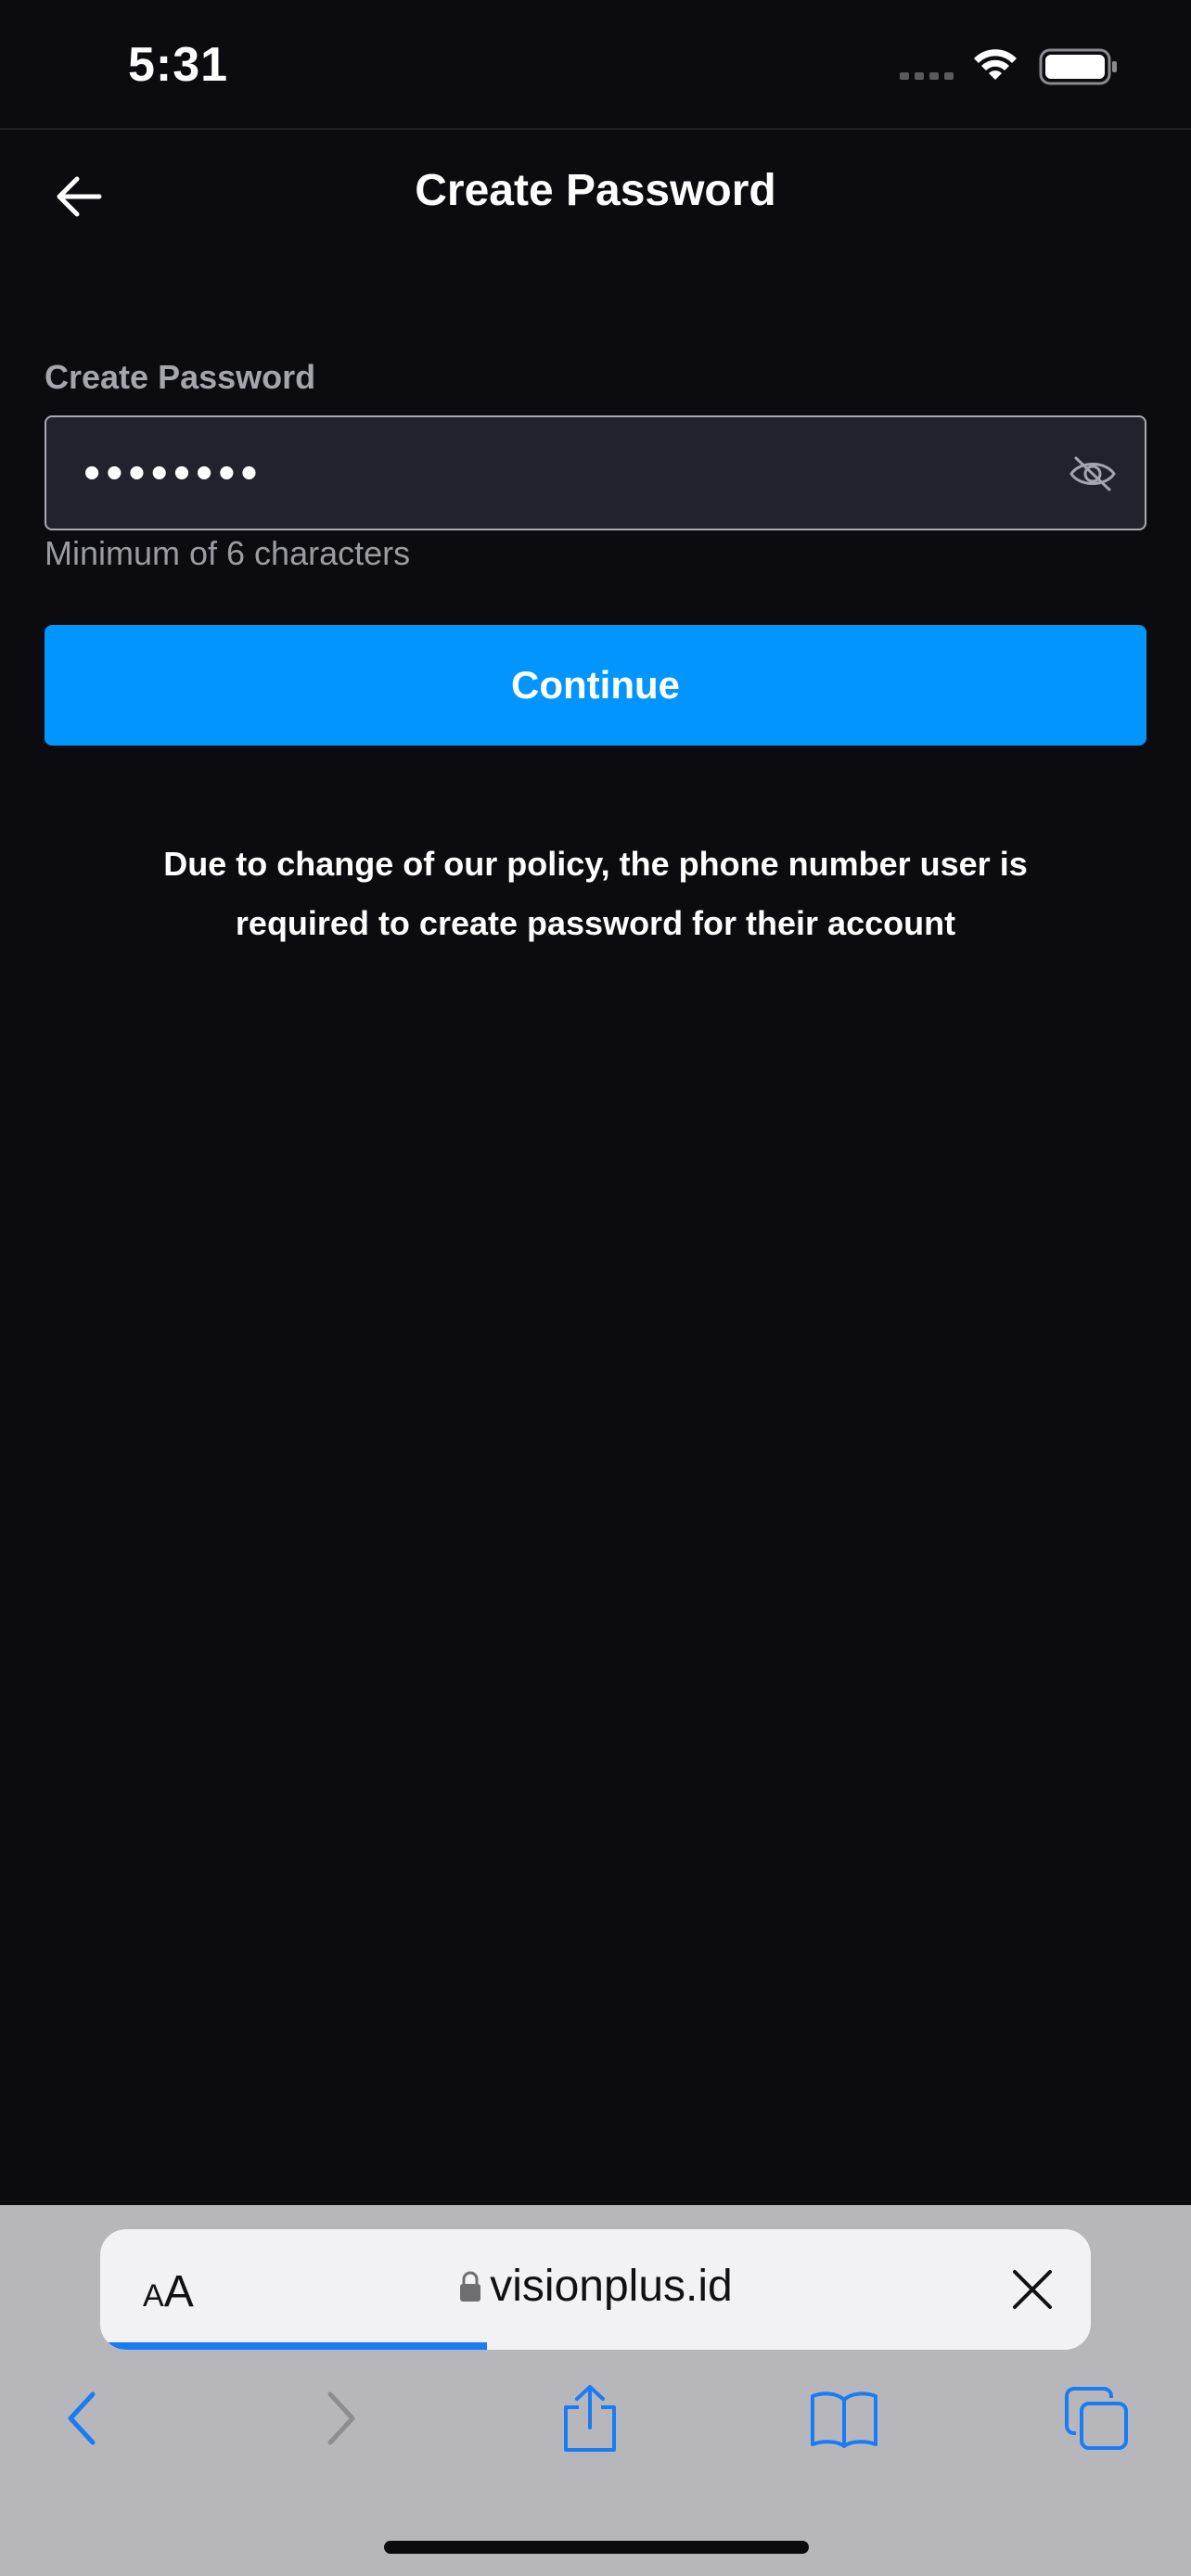 The width and height of the screenshot is (1191, 2576). I want to click on continue-button: Continue, so click(595, 685).